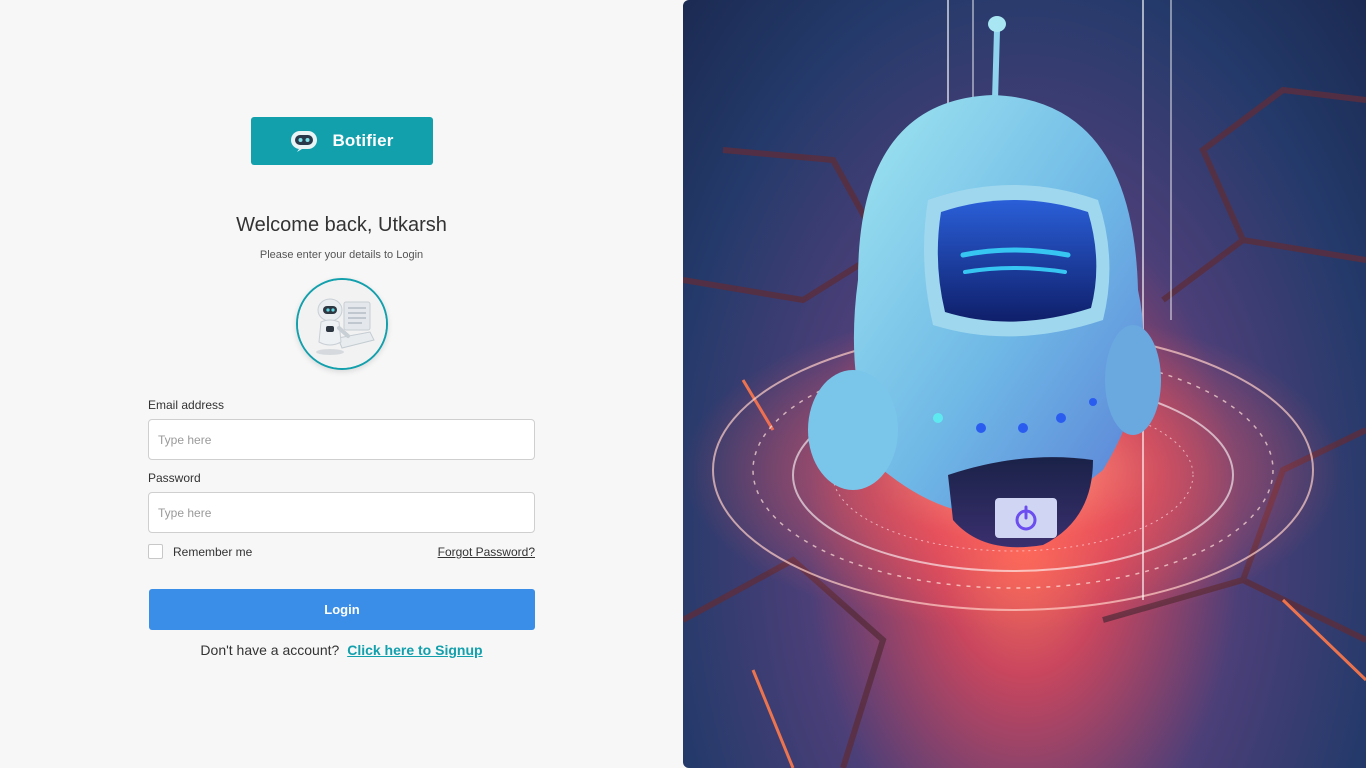 The width and height of the screenshot is (1366, 768). I want to click on password-label: Password, so click(174, 478).